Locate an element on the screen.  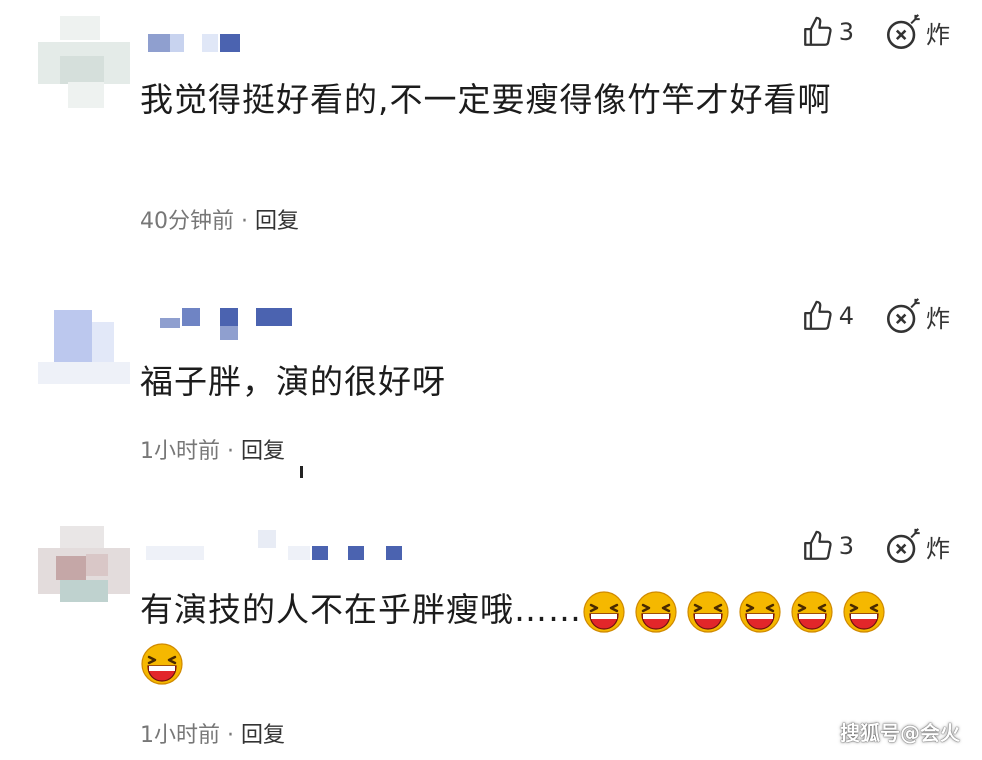
text-cursor is located at coordinates (305, 472).